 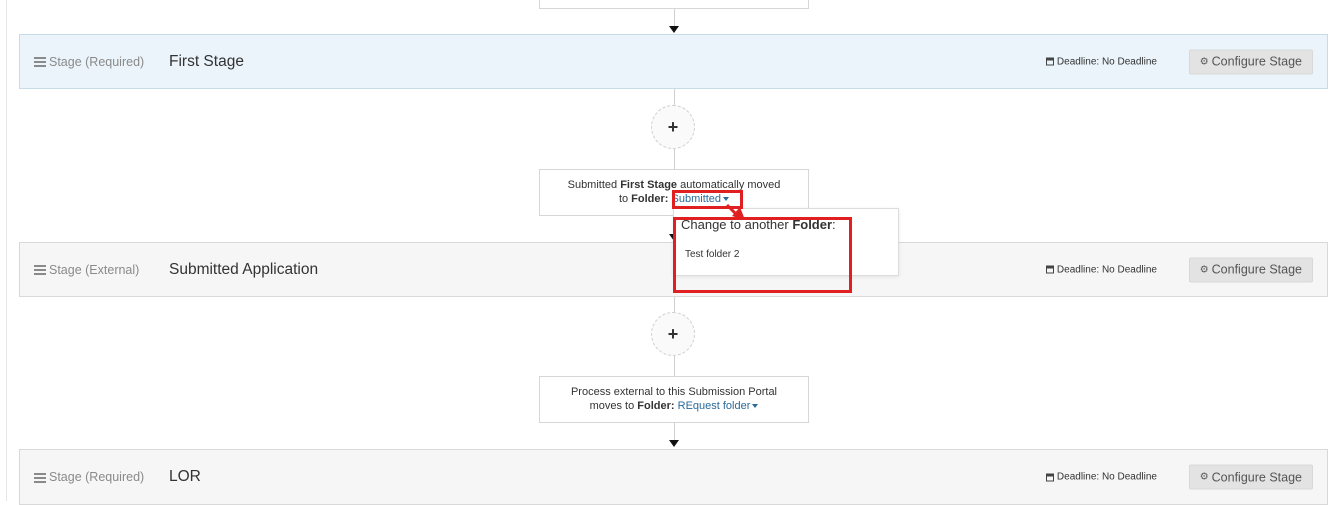 What do you see at coordinates (762, 255) in the screenshot?
I see `highlight-box-dropdown-menu` at bounding box center [762, 255].